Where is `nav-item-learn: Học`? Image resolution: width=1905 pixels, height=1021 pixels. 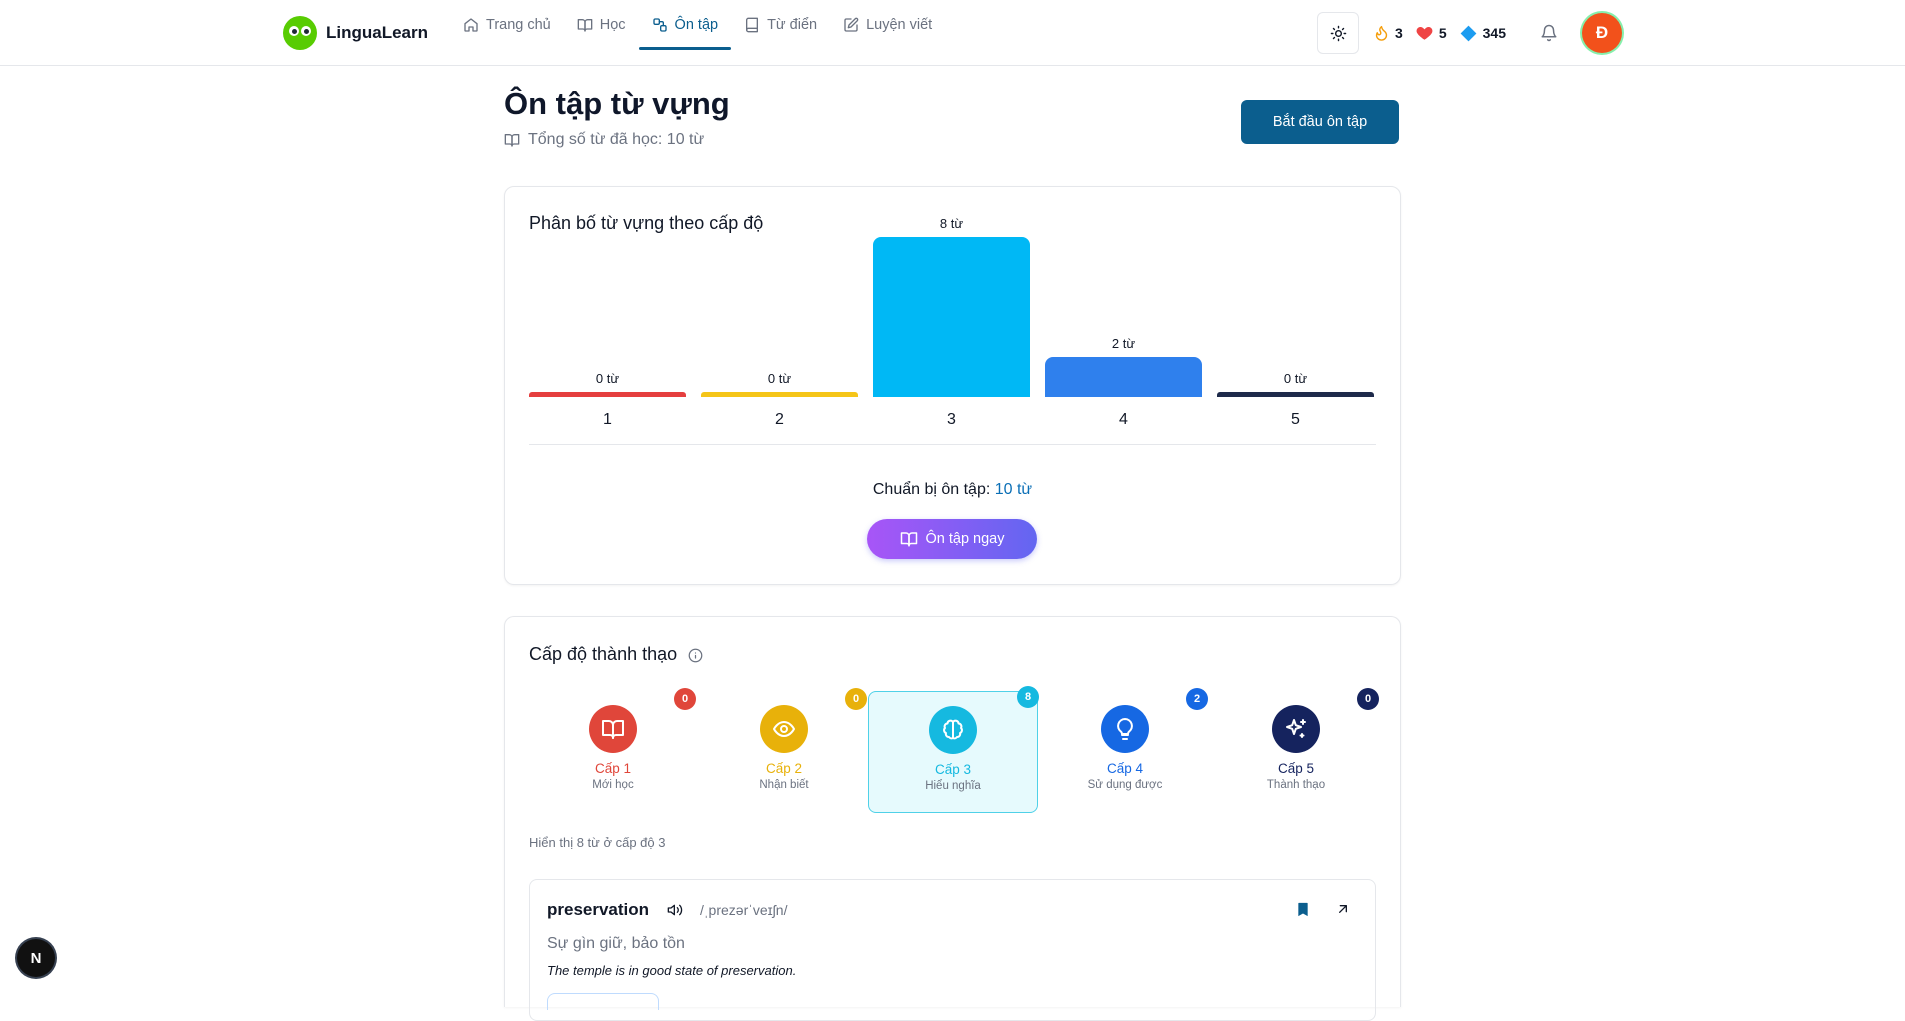
nav-item-learn: Học is located at coordinates (601, 25).